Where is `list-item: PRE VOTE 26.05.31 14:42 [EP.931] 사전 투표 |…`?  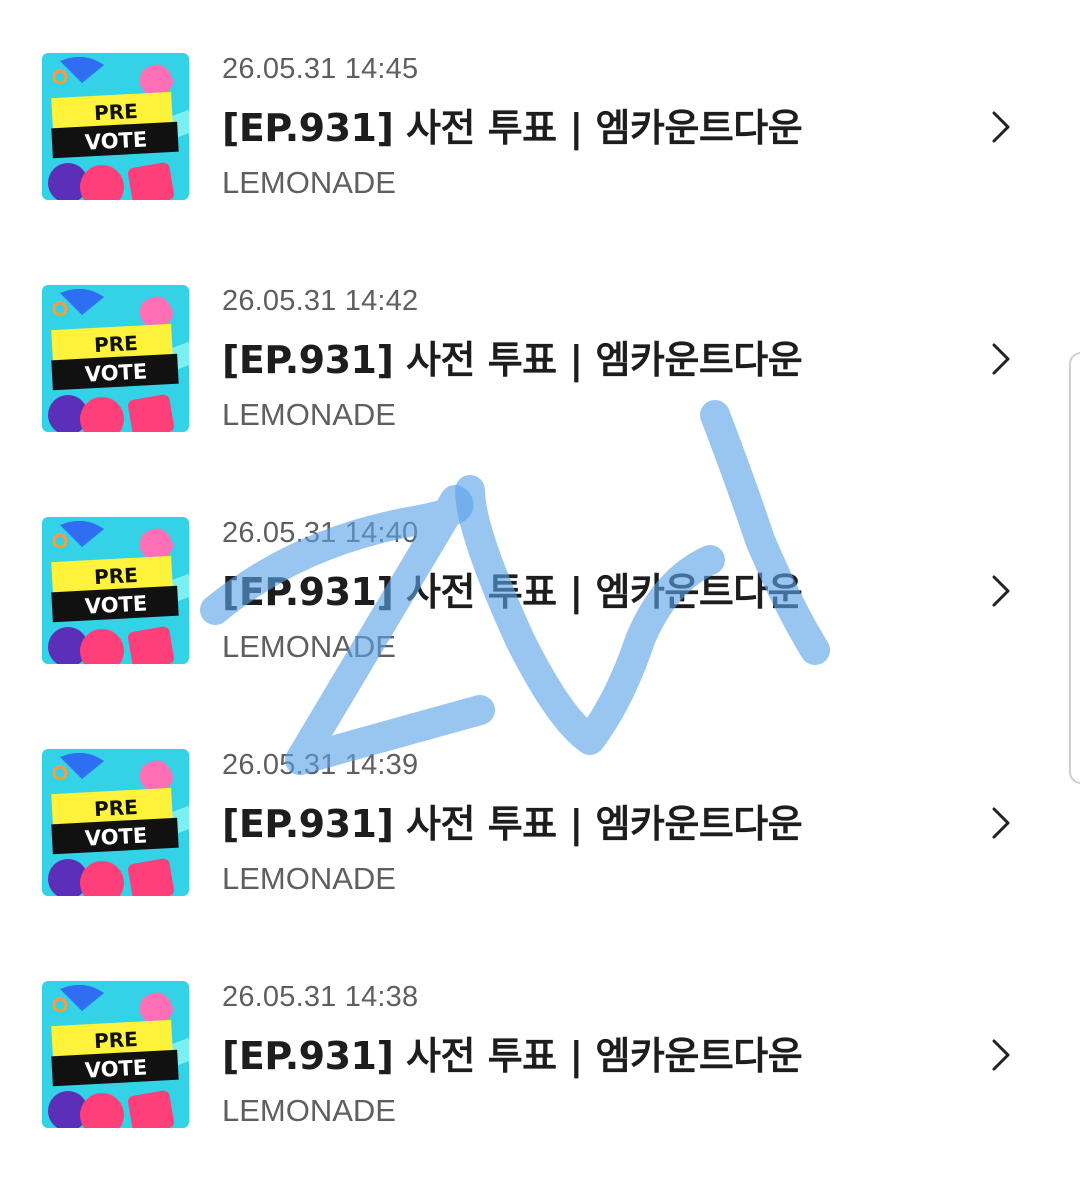
list-item: PRE VOTE 26.05.31 14:42 [EP.931] 사전 투표 |… is located at coordinates (530, 360).